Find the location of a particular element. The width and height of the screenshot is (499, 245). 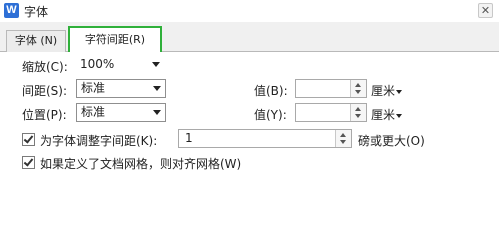

spacing-value: 标准 is located at coordinates (93, 88).